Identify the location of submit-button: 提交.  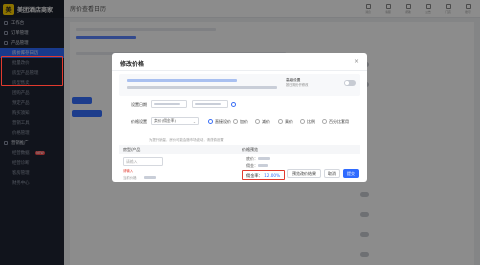
(351, 173).